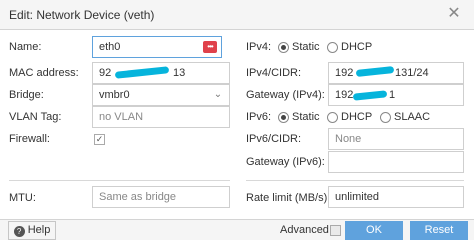  I want to click on ok-label: OK, so click(374, 230).